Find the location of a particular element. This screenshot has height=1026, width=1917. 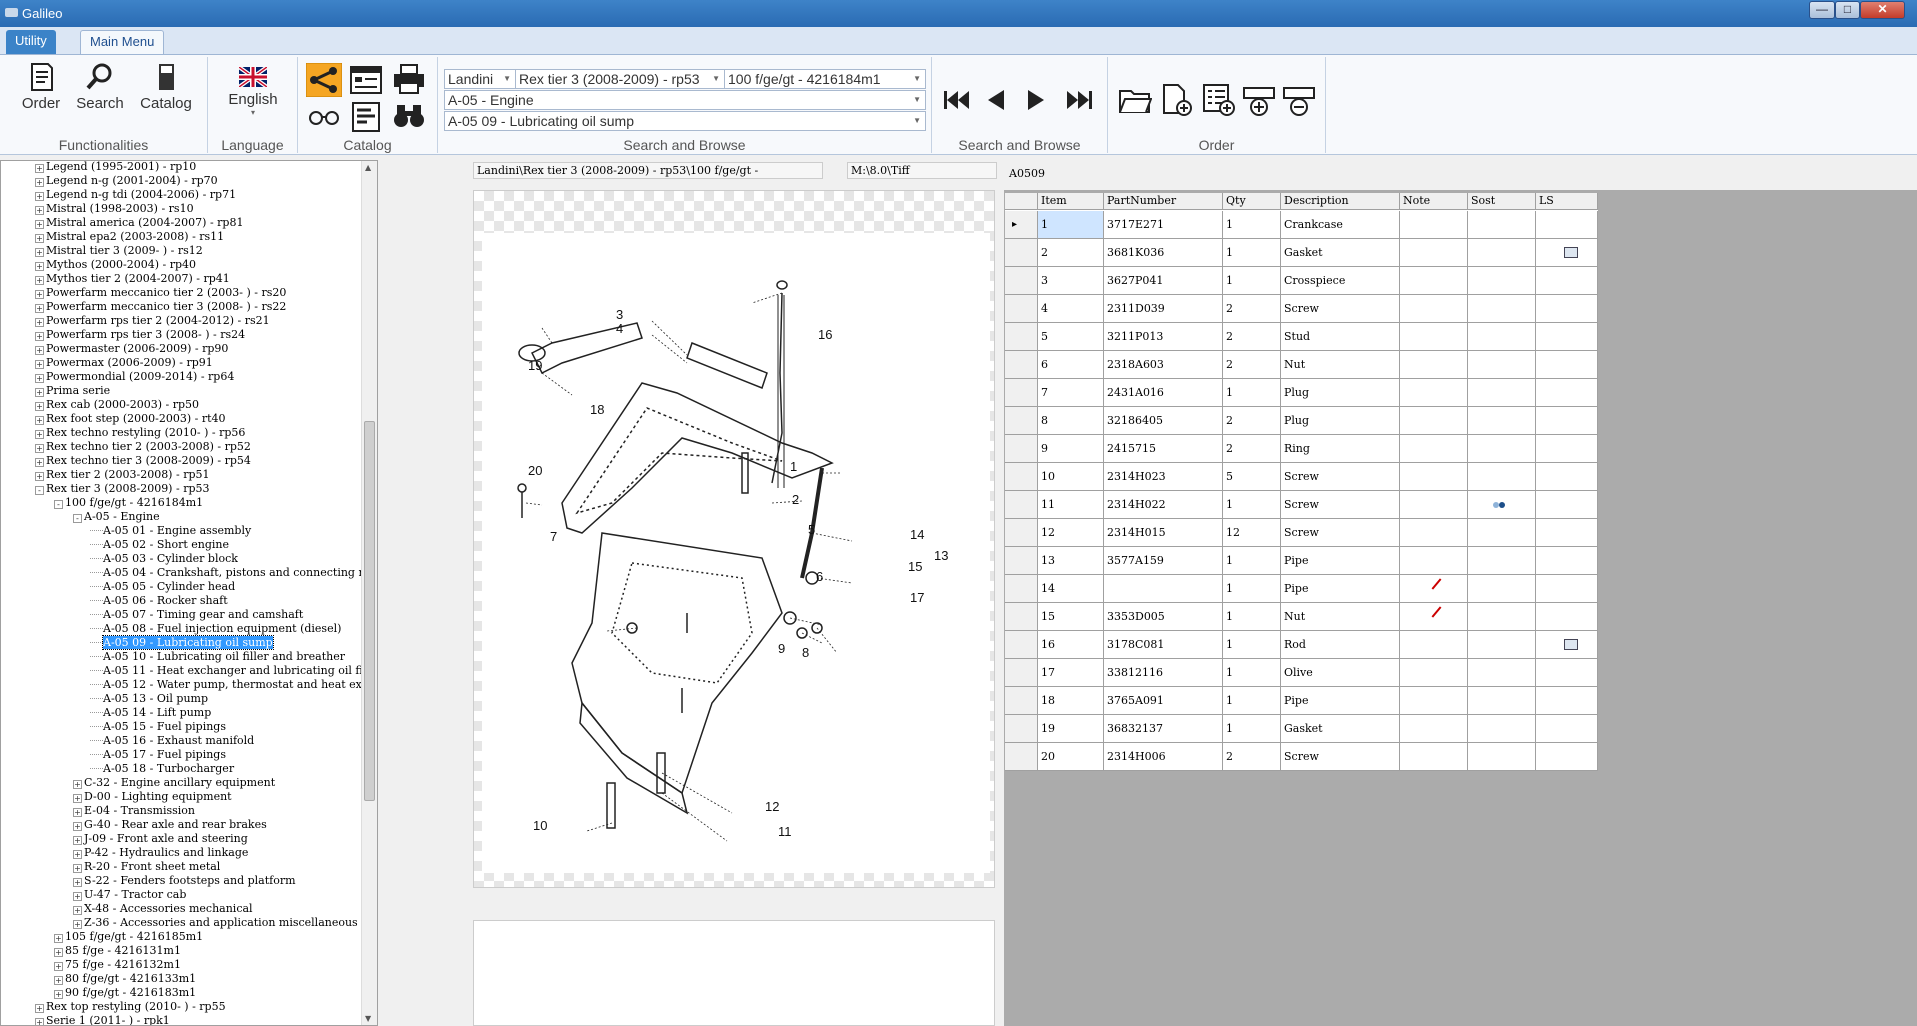

scroll-up-icon: ▲ is located at coordinates (368, 167).